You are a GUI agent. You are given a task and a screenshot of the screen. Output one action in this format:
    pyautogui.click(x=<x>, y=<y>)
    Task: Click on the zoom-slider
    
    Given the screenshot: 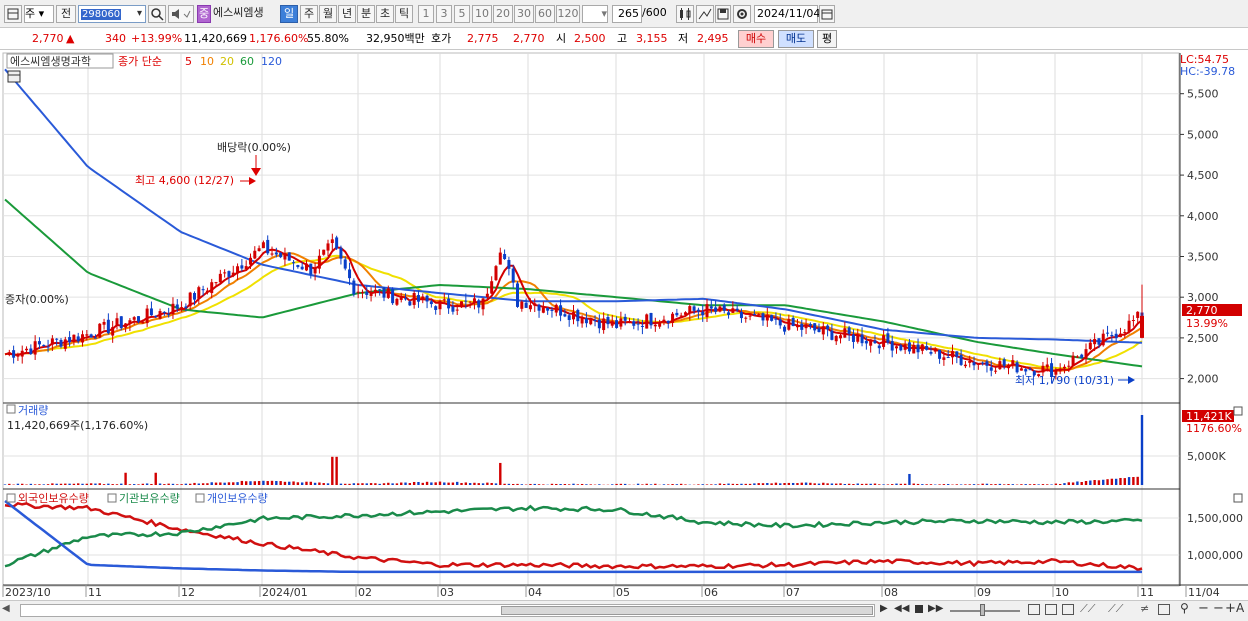 What is the action you would take?
    pyautogui.click(x=985, y=611)
    